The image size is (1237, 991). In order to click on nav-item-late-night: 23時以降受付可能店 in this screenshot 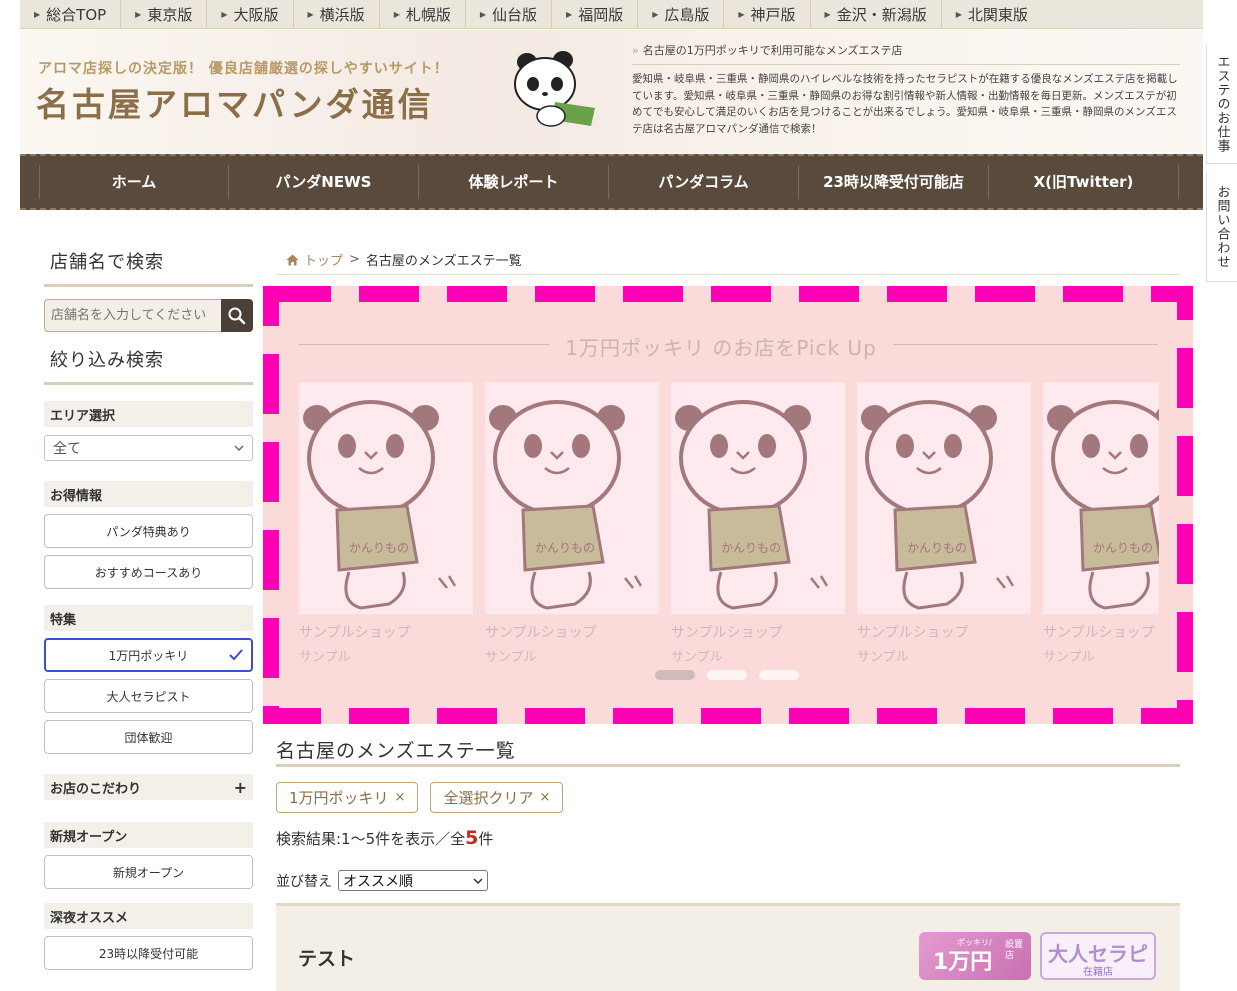, I will do `click(894, 182)`.